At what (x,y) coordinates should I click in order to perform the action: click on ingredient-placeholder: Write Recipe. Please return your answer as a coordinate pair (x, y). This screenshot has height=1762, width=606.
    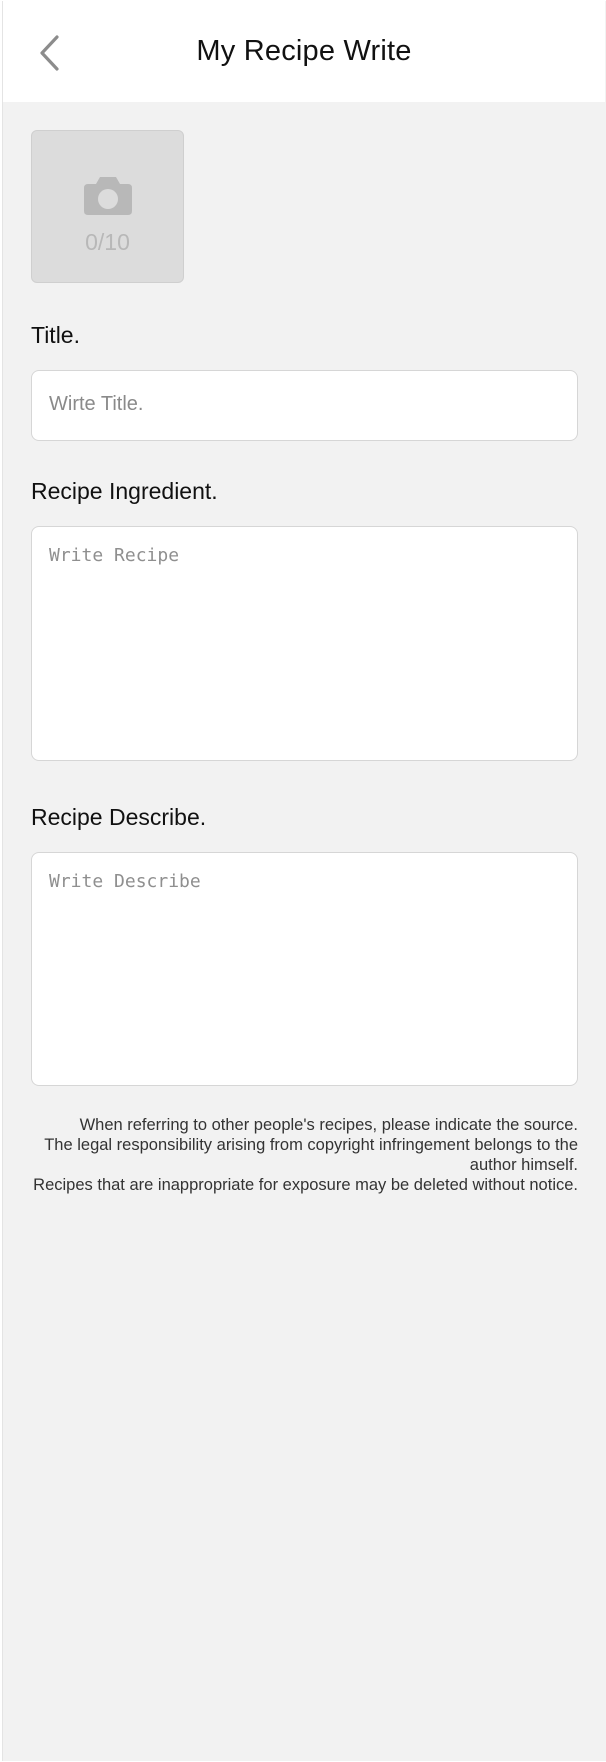
    Looking at the image, I should click on (114, 555).